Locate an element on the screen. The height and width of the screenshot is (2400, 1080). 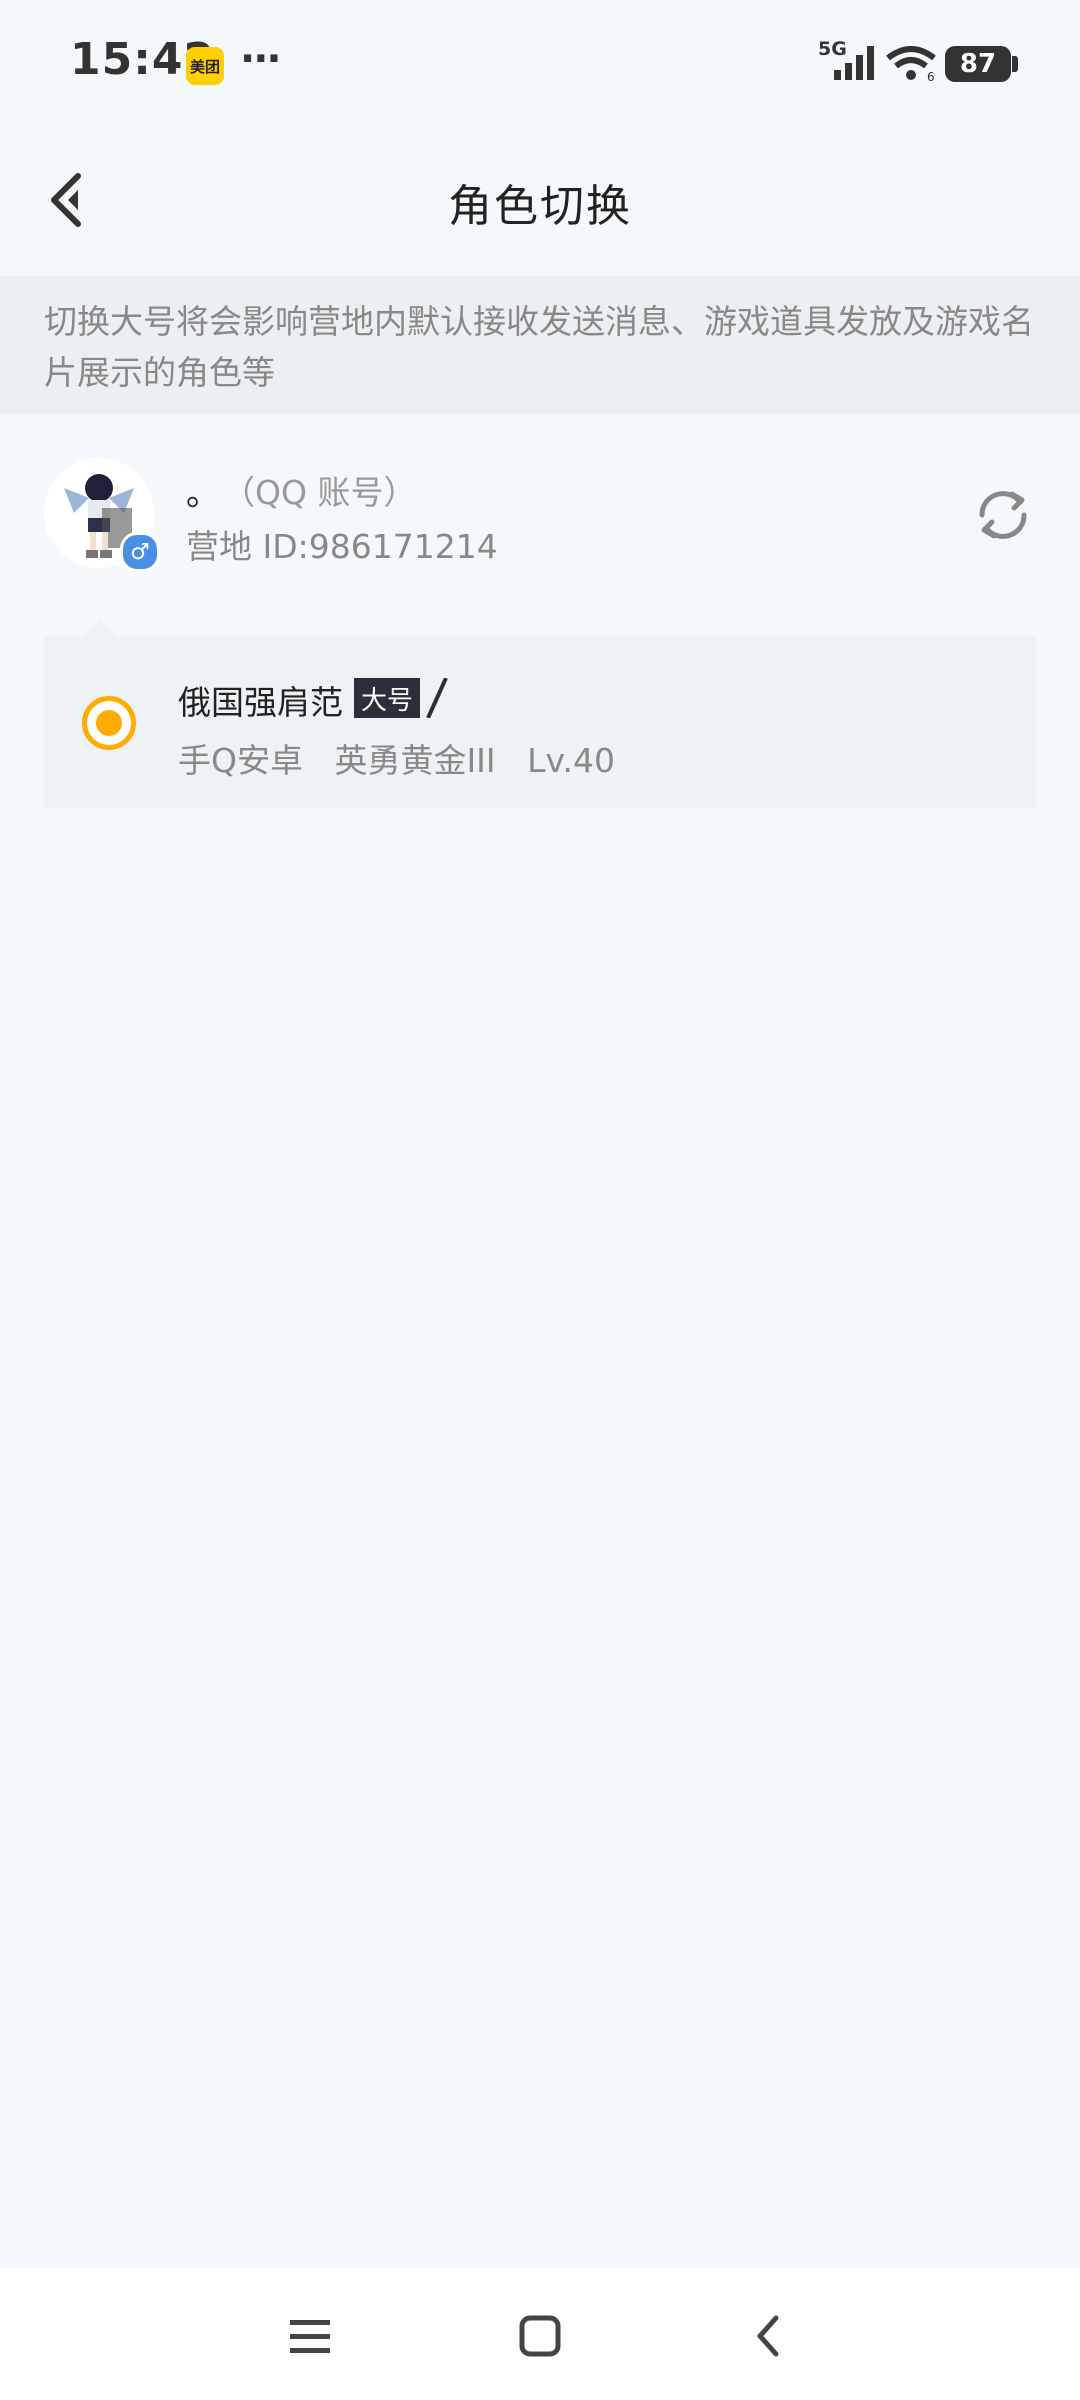
battery-indicator: 87 is located at coordinates (978, 64).